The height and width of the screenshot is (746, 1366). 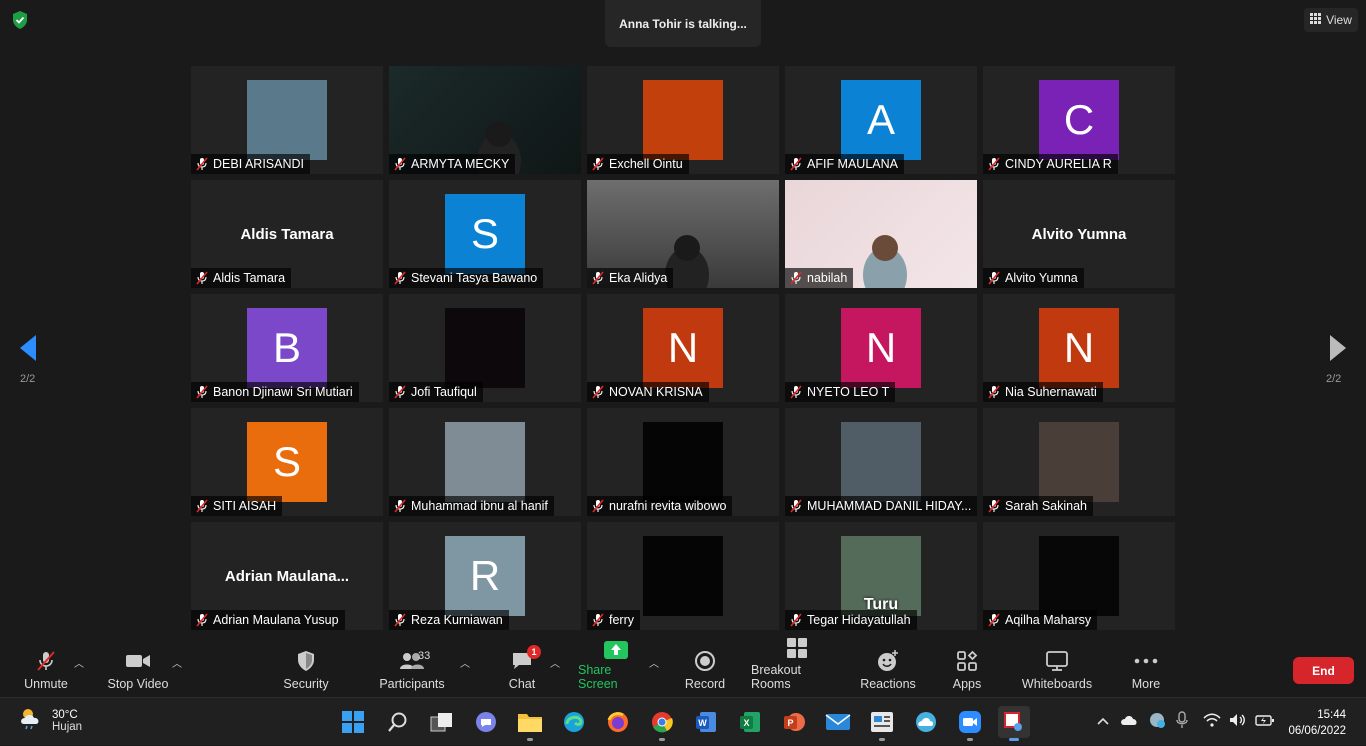 I want to click on more-button: More, so click(x=1146, y=671).